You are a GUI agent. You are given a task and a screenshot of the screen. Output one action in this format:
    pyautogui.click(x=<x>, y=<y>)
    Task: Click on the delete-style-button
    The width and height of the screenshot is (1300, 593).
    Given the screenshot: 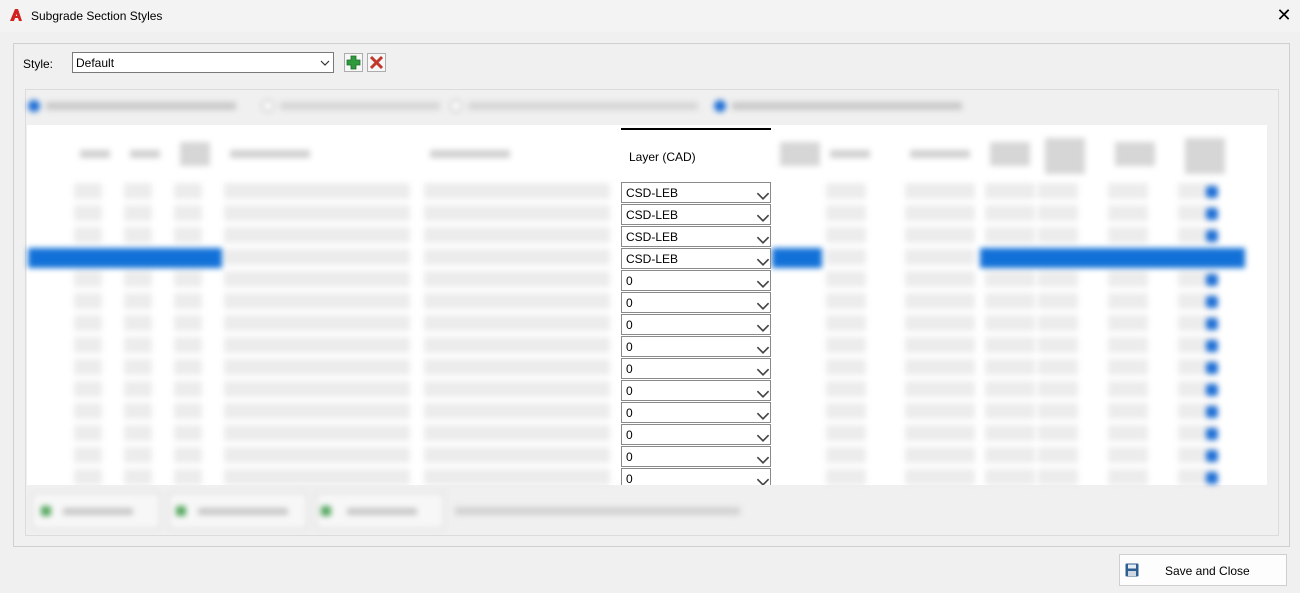 What is the action you would take?
    pyautogui.click(x=376, y=62)
    